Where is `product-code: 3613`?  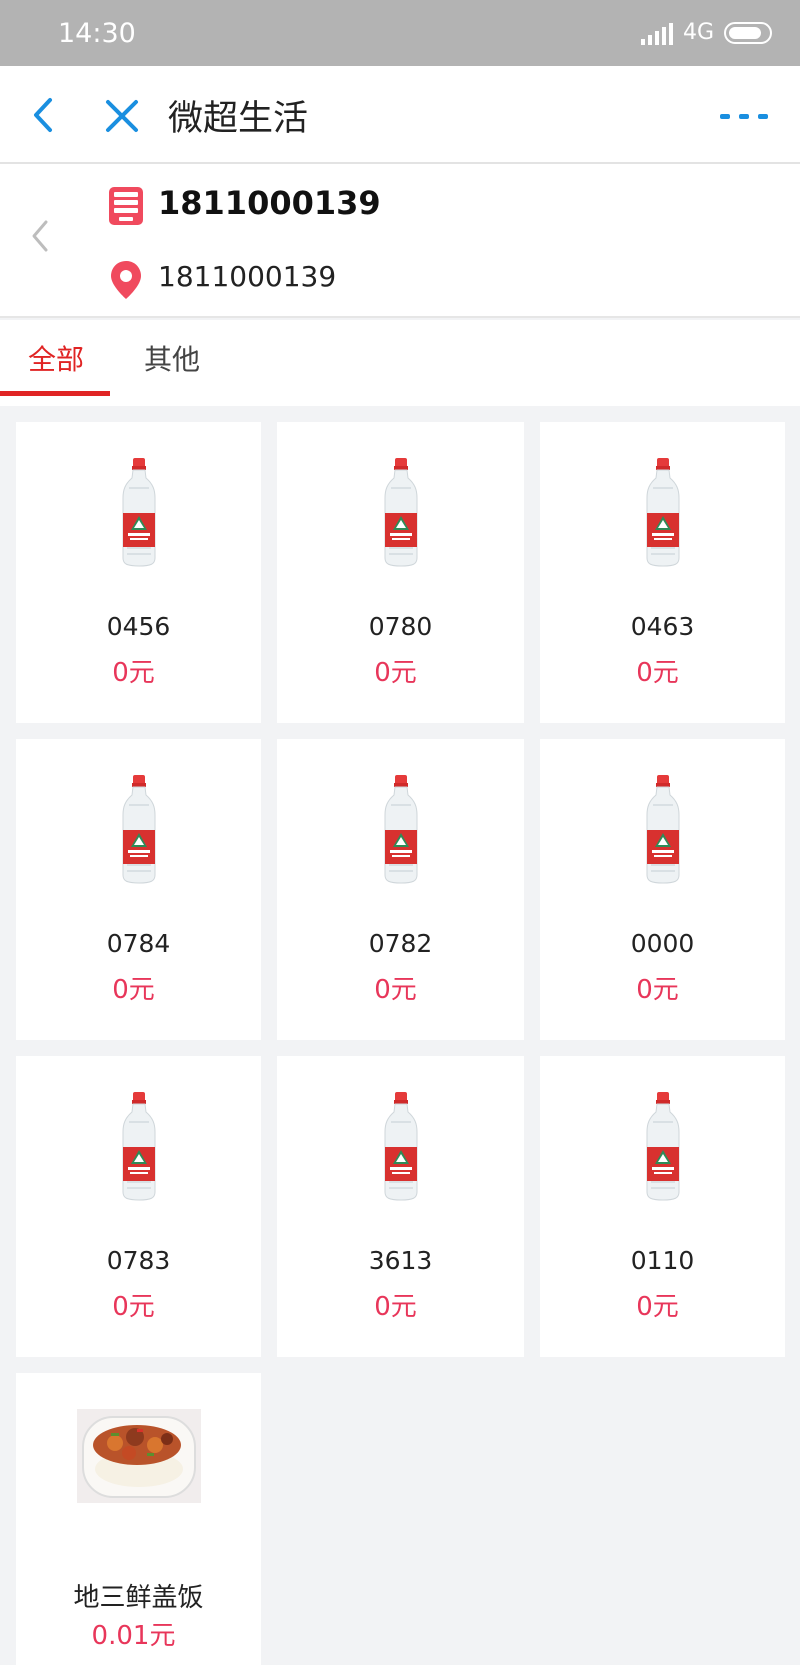 product-code: 3613 is located at coordinates (400, 1260).